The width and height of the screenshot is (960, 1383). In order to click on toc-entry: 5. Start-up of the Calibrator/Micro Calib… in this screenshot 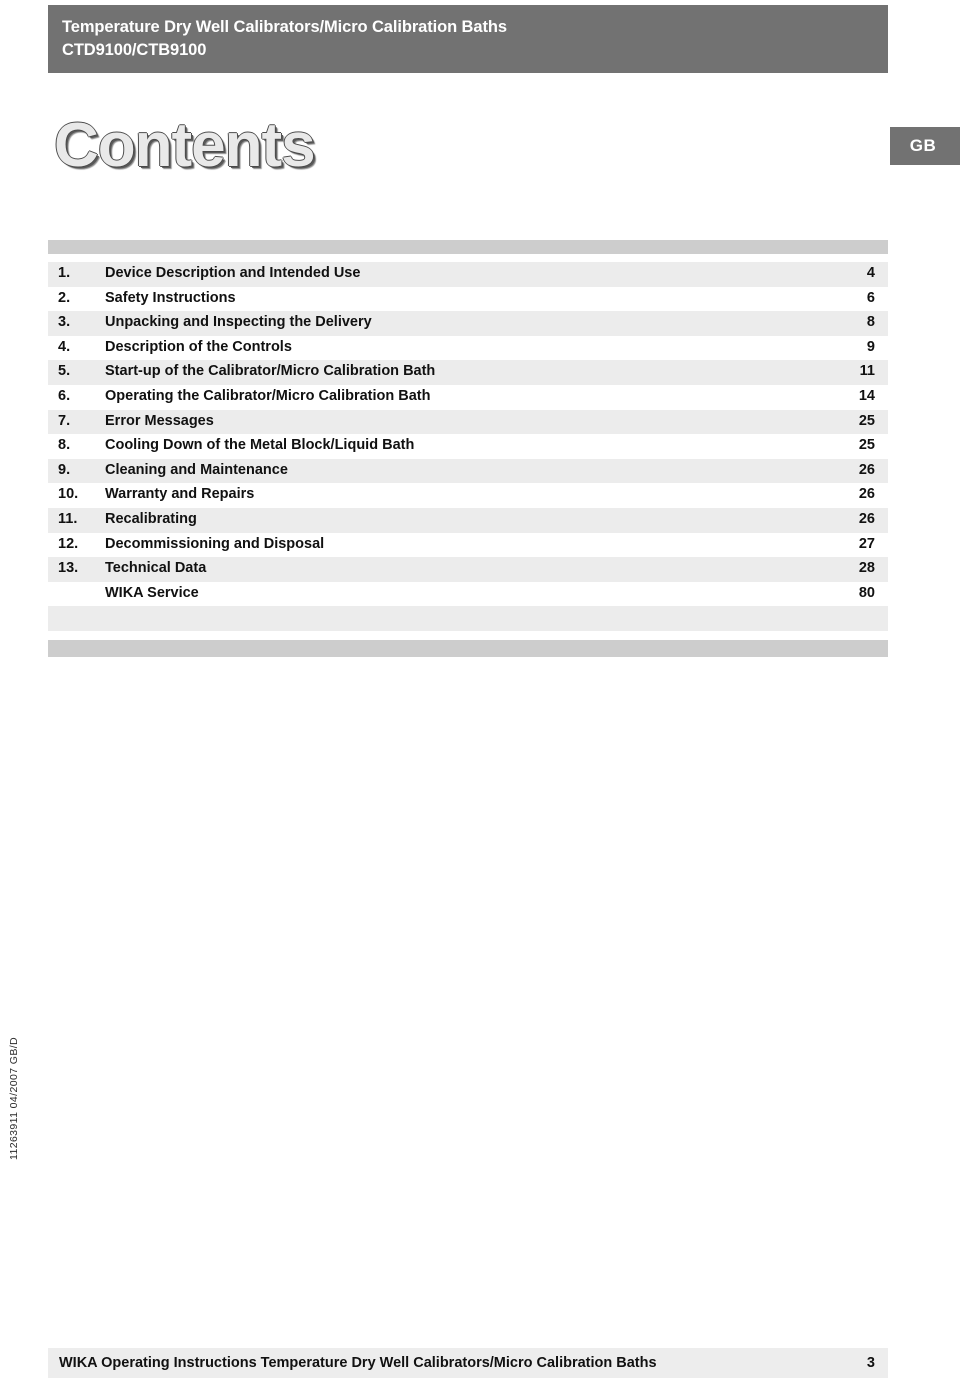, I will do `click(468, 372)`.